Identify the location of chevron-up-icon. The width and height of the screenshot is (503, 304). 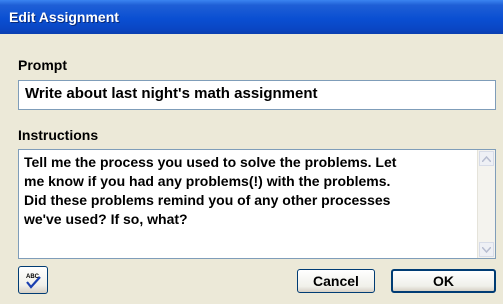
(486, 158).